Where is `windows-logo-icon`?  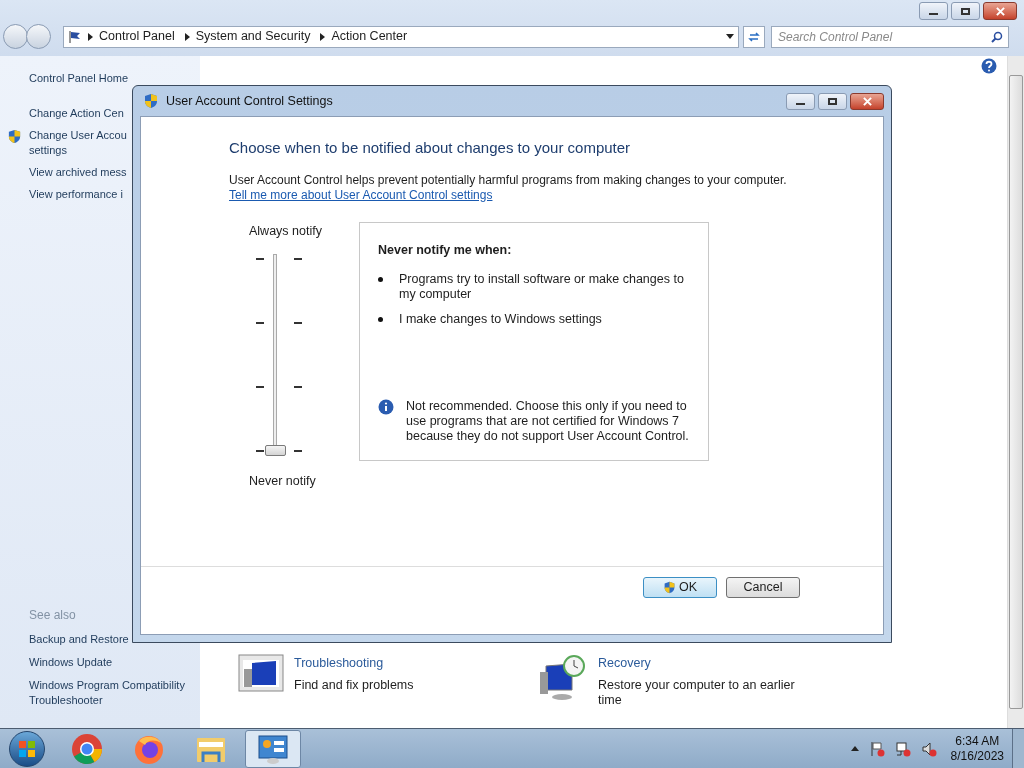 windows-logo-icon is located at coordinates (27, 748).